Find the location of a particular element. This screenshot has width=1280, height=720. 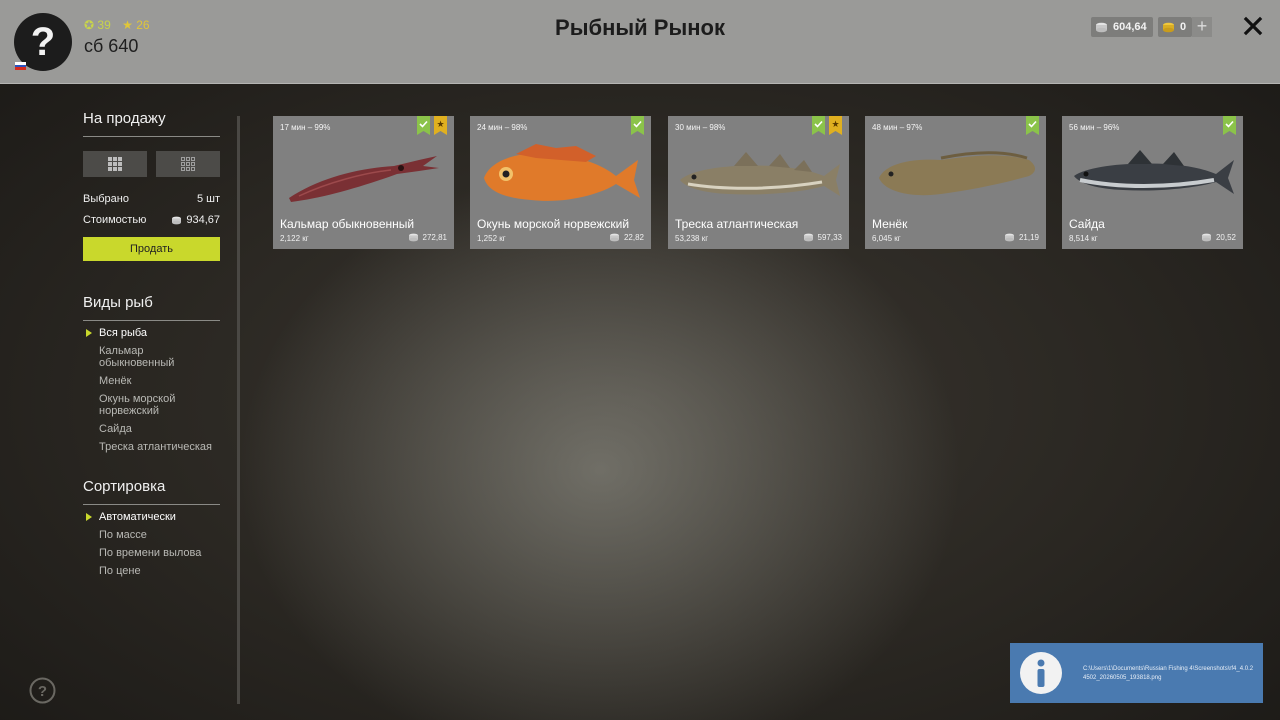

fish-card: 48 мин – 97% Менёк 6,045 кг 21,19 is located at coordinates (955, 182).